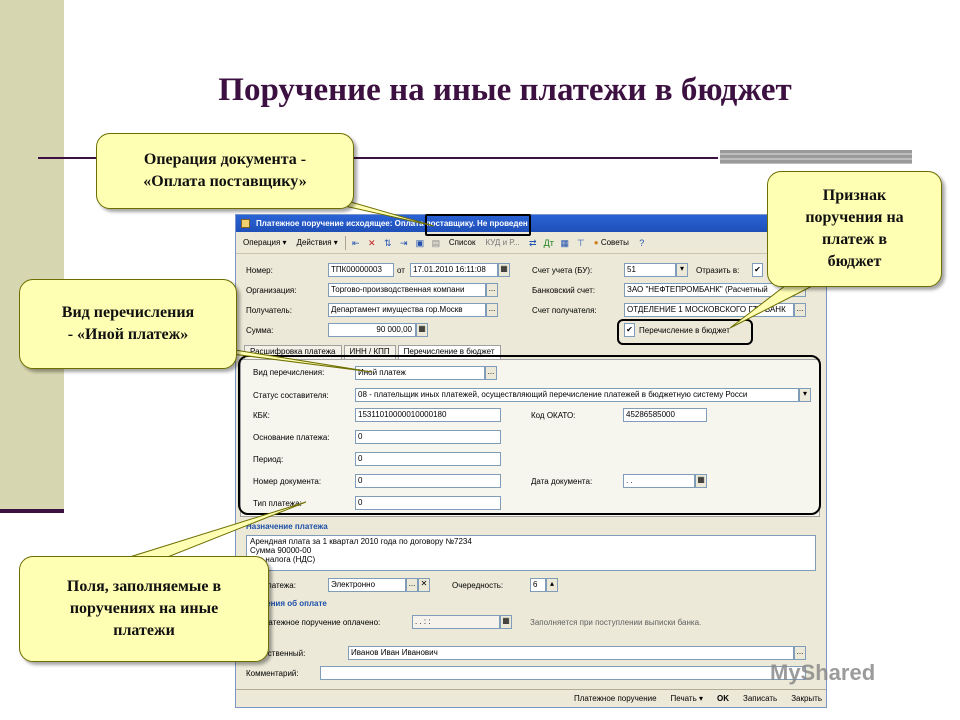 This screenshot has height=720, width=960. Describe the element at coordinates (564, 290) in the screenshot. I see `bank-label: Банковский счет:` at that location.